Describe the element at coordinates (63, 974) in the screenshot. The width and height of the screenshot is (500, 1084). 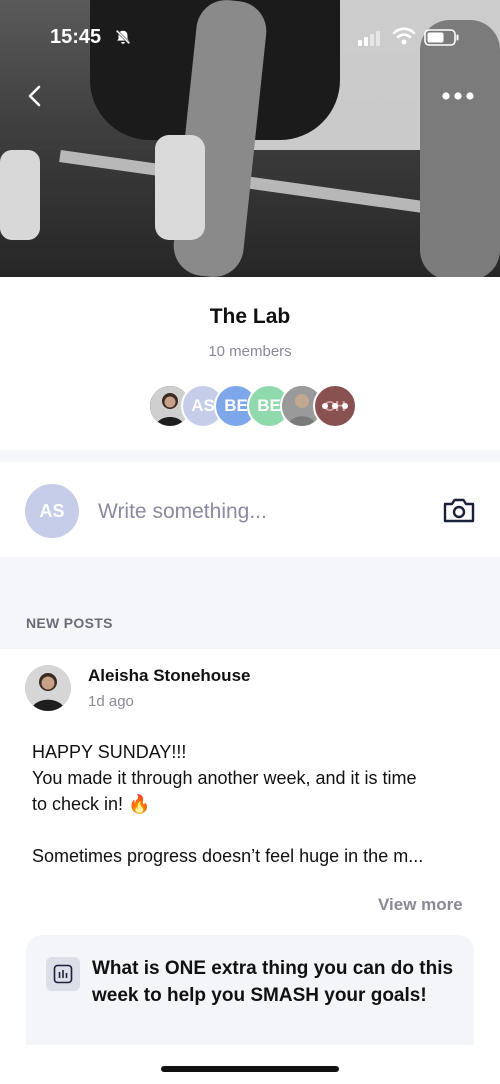
I see `poll-icon` at that location.